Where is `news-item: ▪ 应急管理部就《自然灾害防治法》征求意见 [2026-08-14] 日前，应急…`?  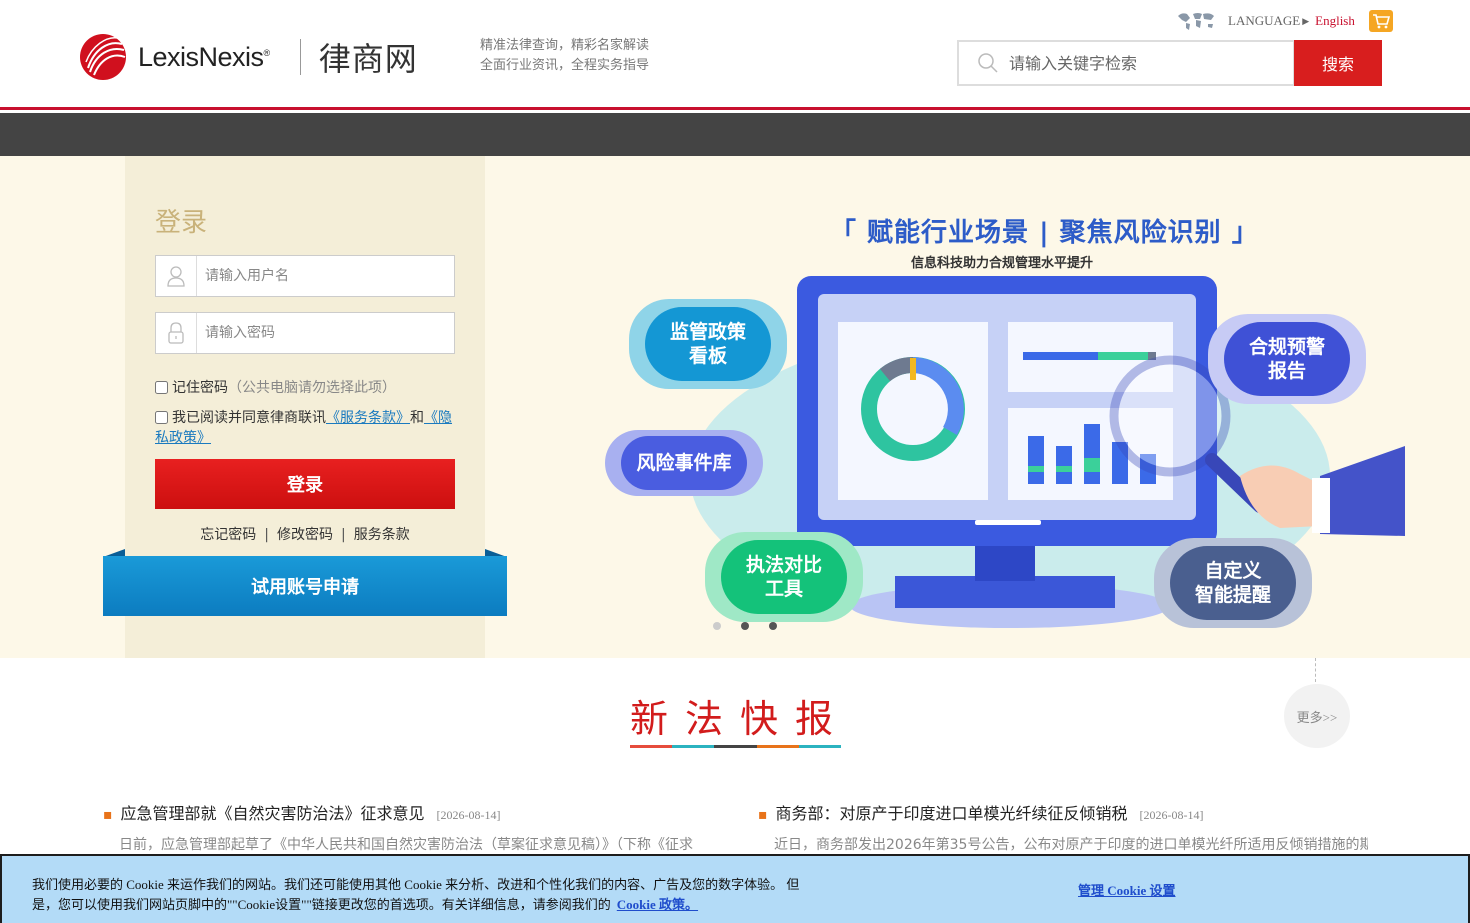
news-item: ▪ 应急管理部就《自然灾害防治法》征求意见 [2026-08-14] 日前，应急… is located at coordinates (408, 827).